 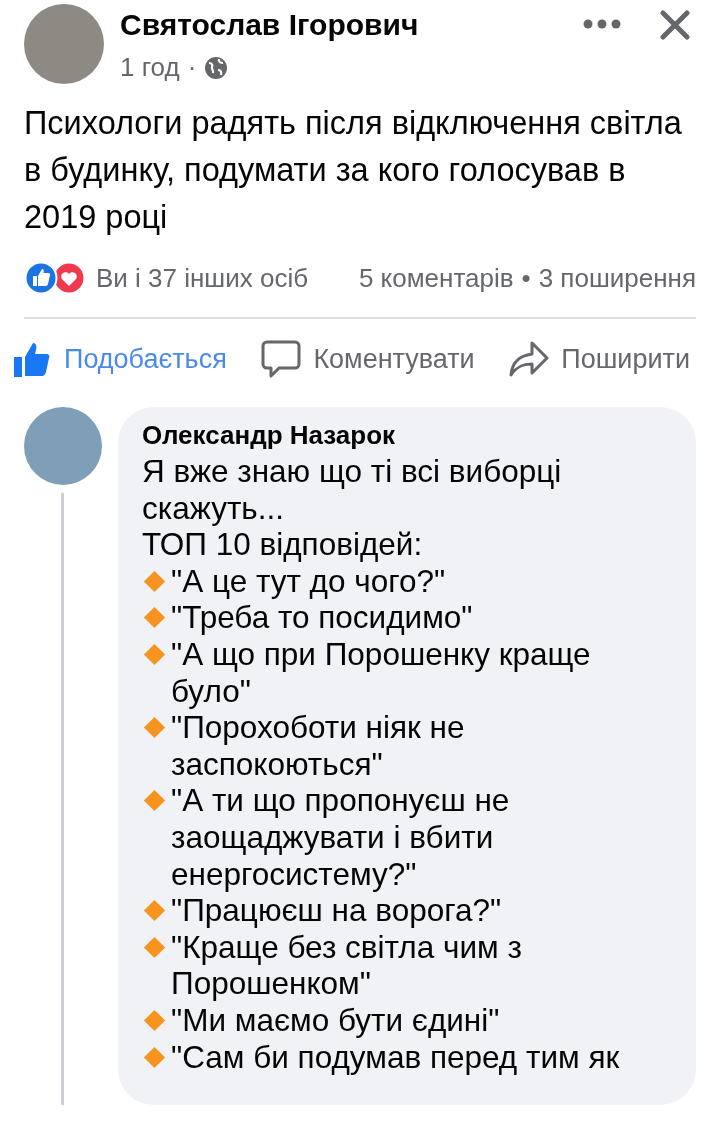 I want to click on globe-icon, so click(x=216, y=67).